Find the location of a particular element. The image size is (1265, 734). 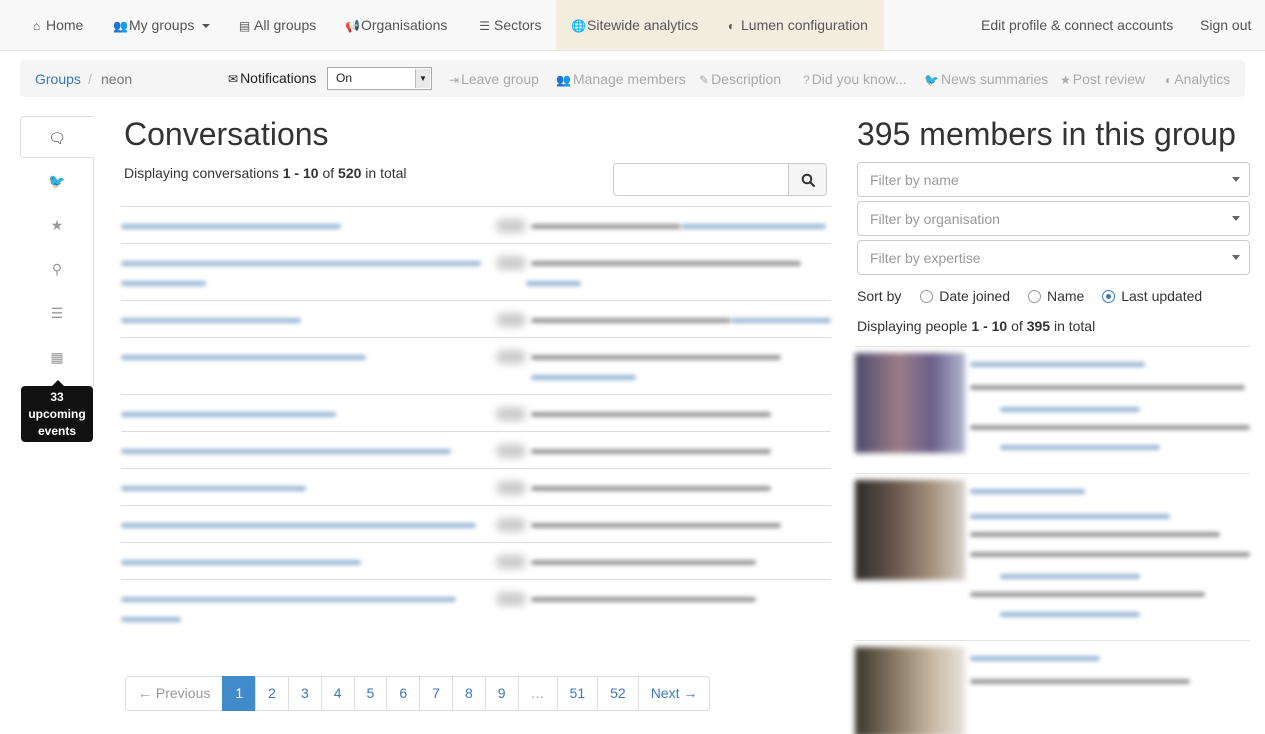

nav-edit-profile: Edit profile & connect accounts is located at coordinates (1077, 25).